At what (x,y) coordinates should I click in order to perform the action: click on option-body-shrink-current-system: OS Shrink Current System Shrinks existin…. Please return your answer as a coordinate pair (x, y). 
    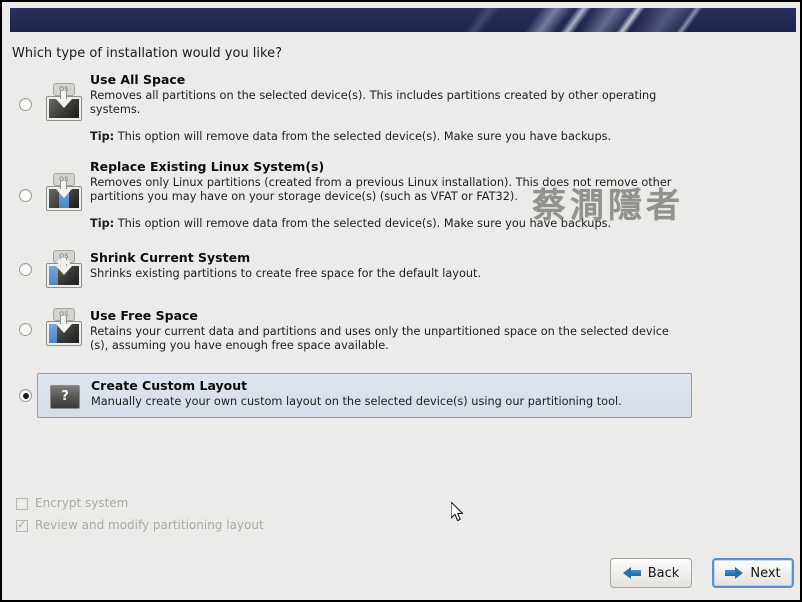
    Looking at the image, I should click on (364, 274).